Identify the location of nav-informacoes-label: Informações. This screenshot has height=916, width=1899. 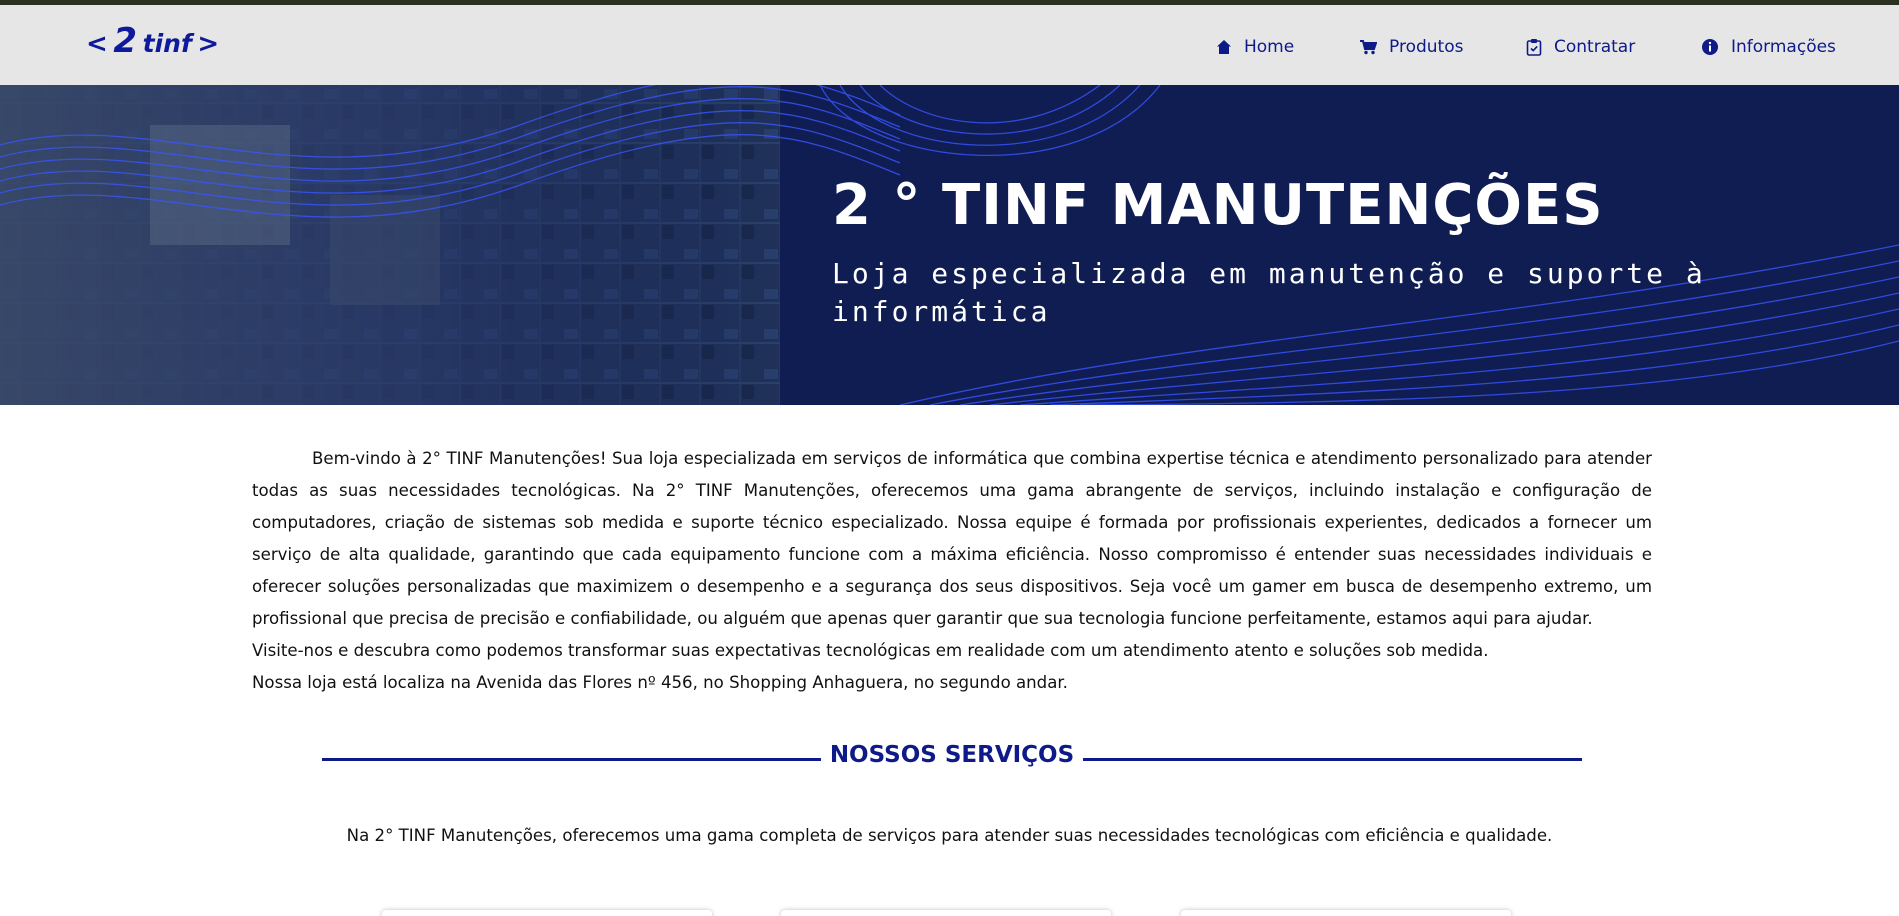
(1783, 47).